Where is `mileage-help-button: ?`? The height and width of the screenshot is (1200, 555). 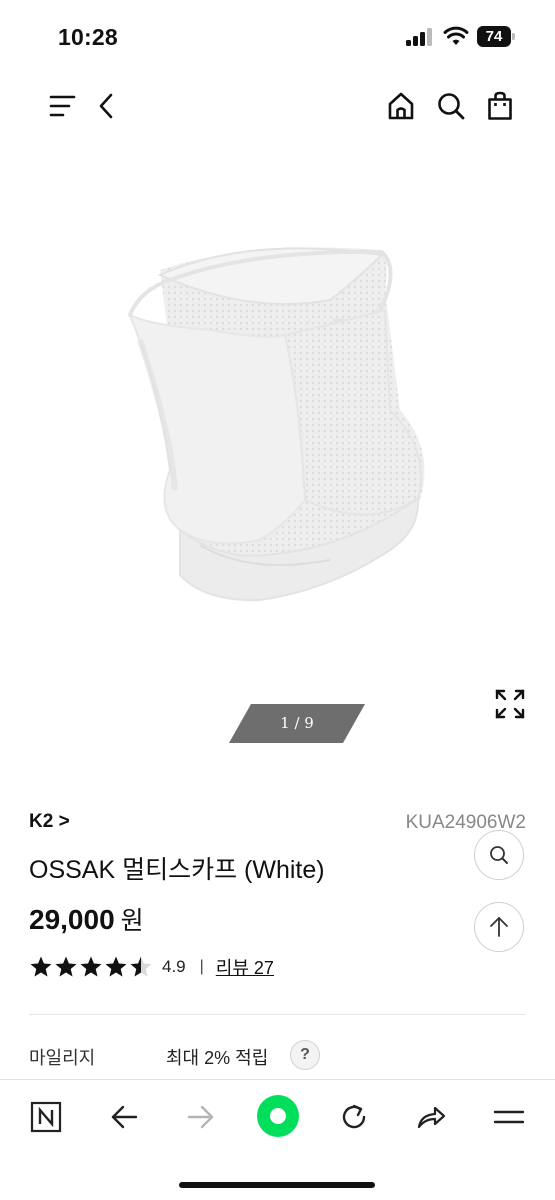 mileage-help-button: ? is located at coordinates (305, 1055).